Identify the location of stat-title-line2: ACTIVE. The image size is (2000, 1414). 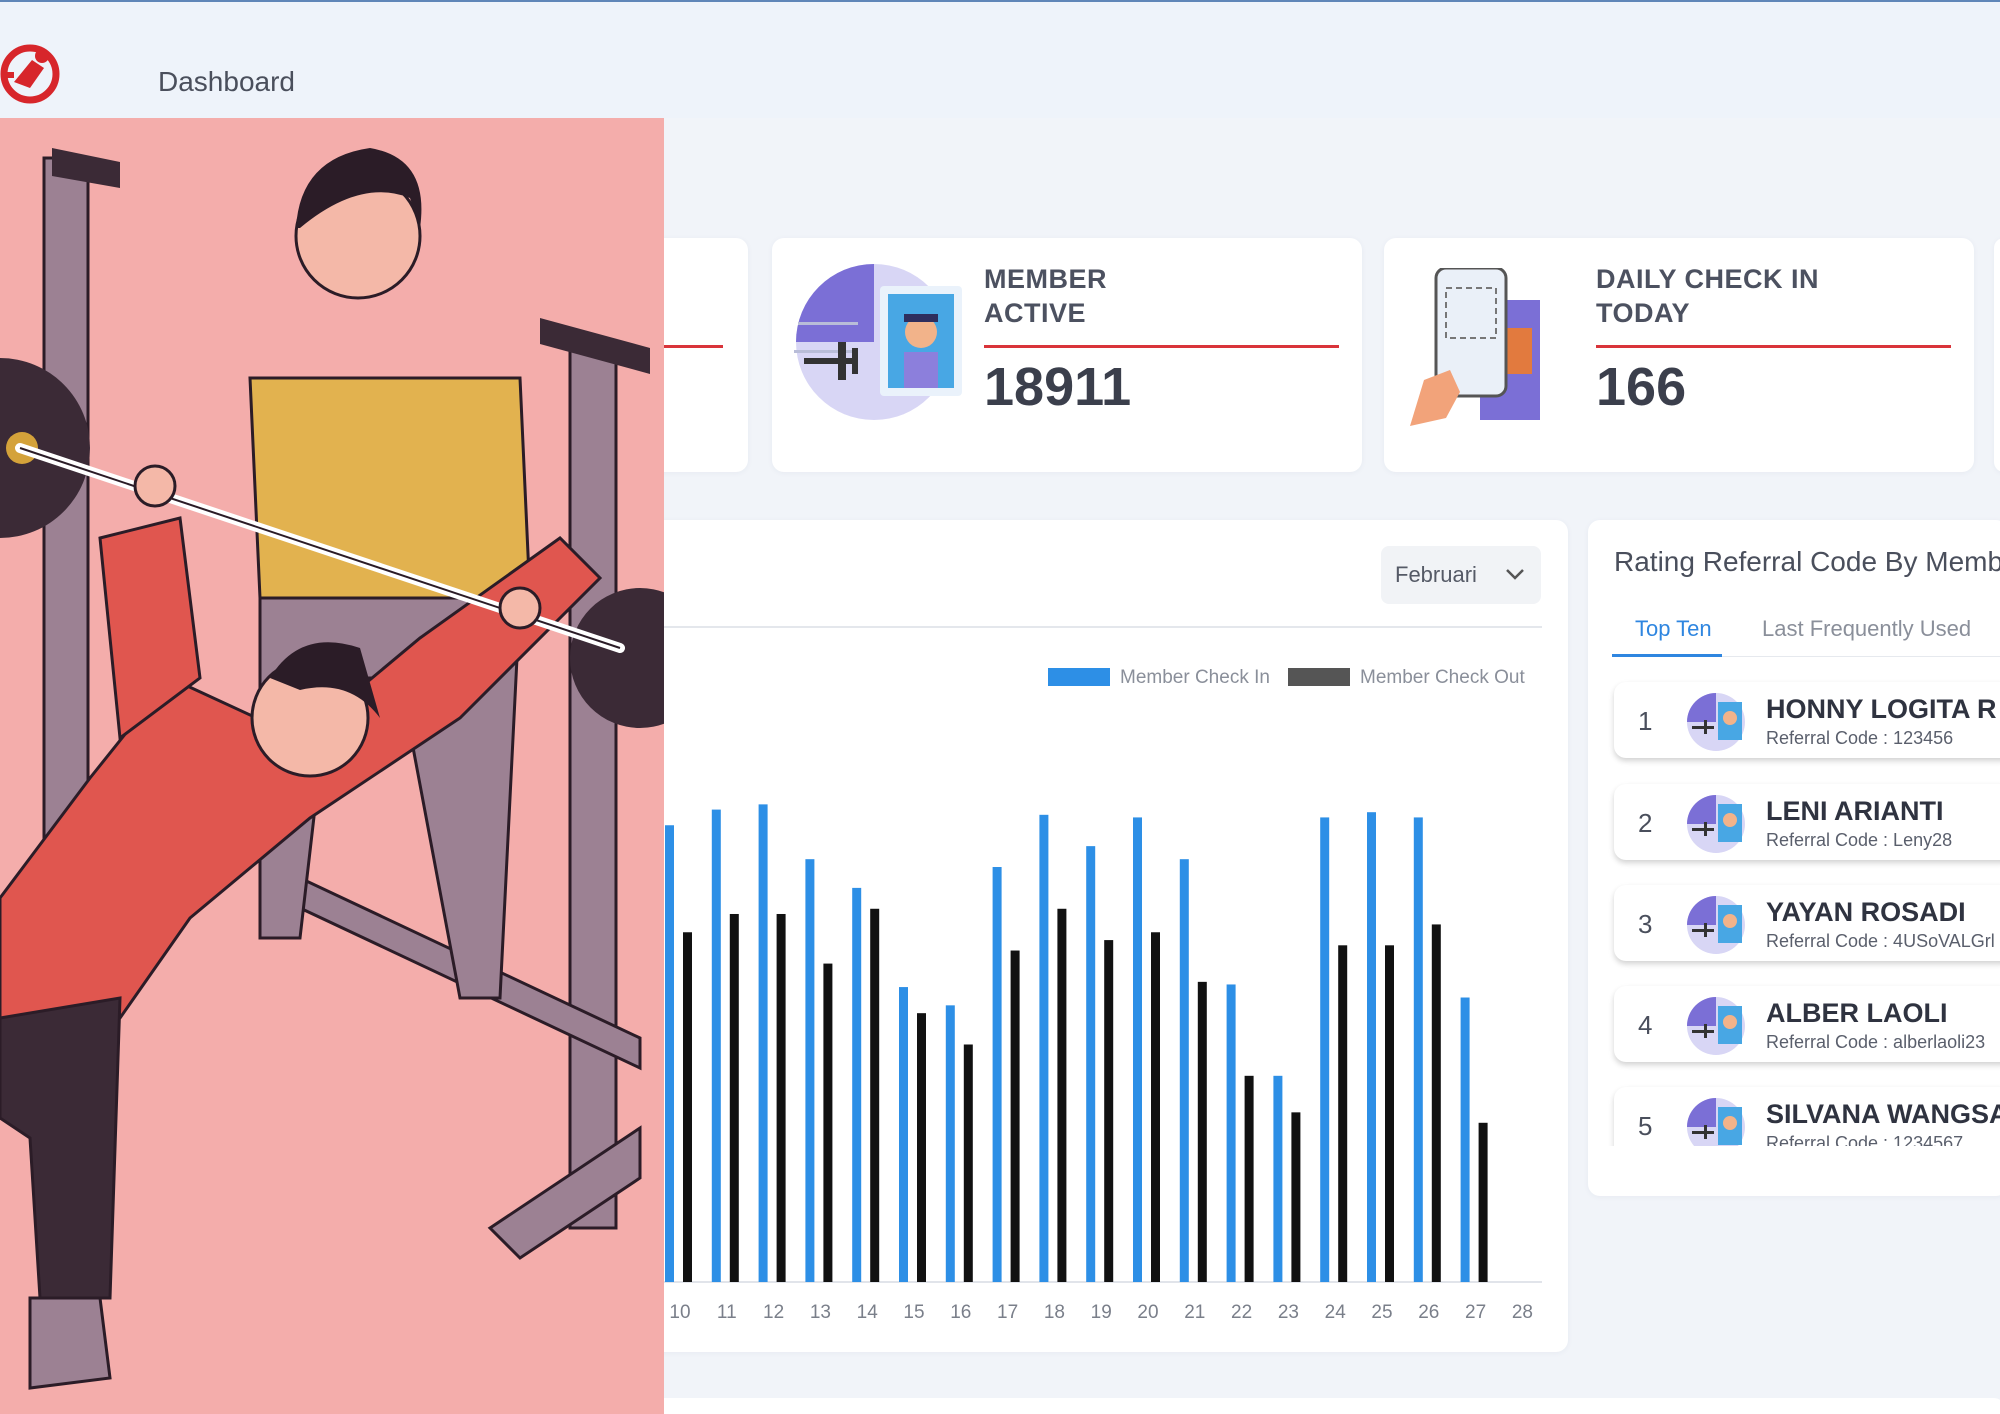
(1035, 313).